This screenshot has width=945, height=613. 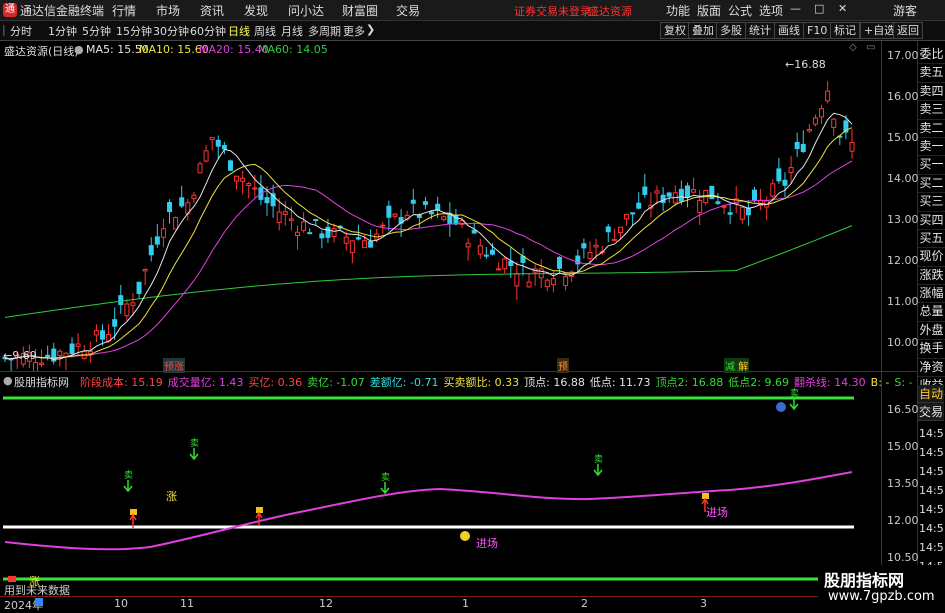 What do you see at coordinates (931, 221) in the screenshot?
I see `side-tab-item: 买四` at bounding box center [931, 221].